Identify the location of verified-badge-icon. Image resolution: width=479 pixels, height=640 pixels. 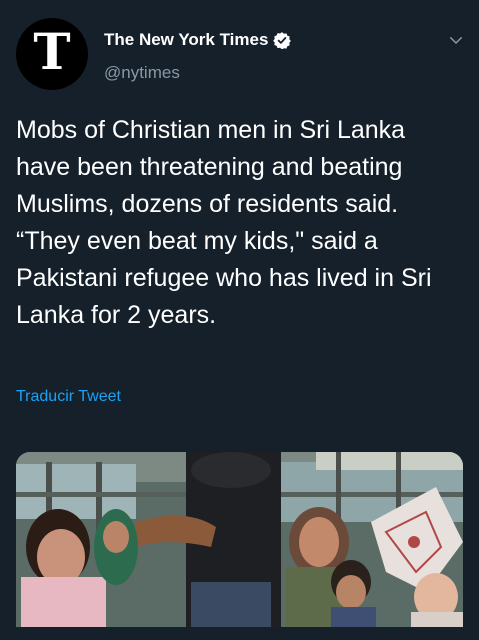
(282, 40).